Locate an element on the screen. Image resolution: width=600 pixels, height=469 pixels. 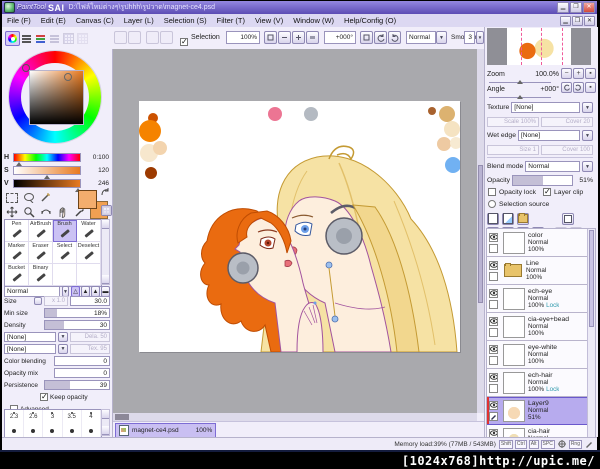
redo-button is located at coordinates (134, 37).